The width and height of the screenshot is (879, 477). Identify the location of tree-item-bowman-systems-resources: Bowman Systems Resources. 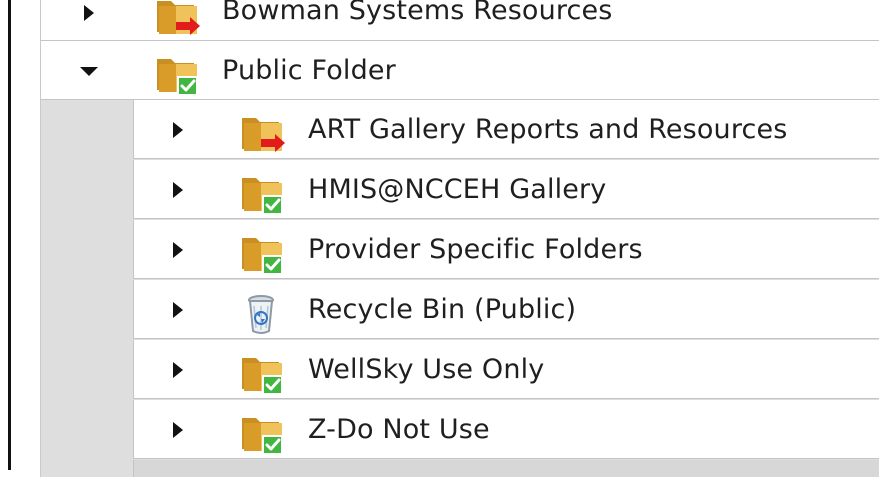
(460, 20).